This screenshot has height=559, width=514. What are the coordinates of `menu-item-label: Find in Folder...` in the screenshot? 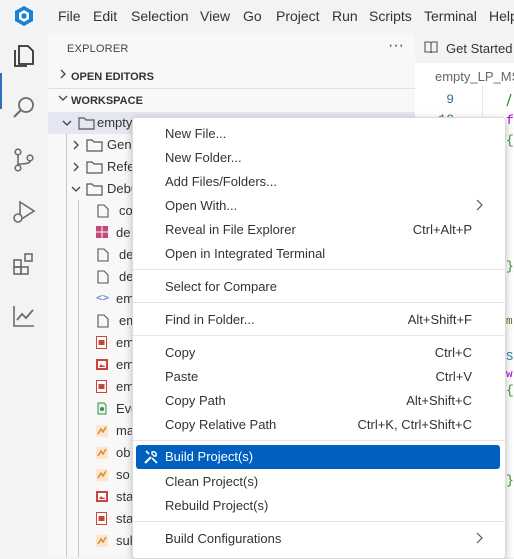 It's located at (210, 319).